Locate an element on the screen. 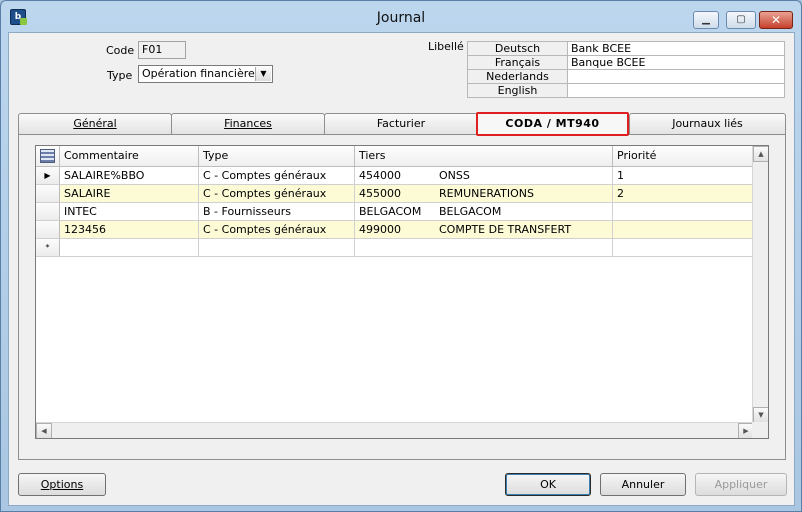 This screenshot has width=802, height=512. new-row-indicator: * is located at coordinates (48, 248).